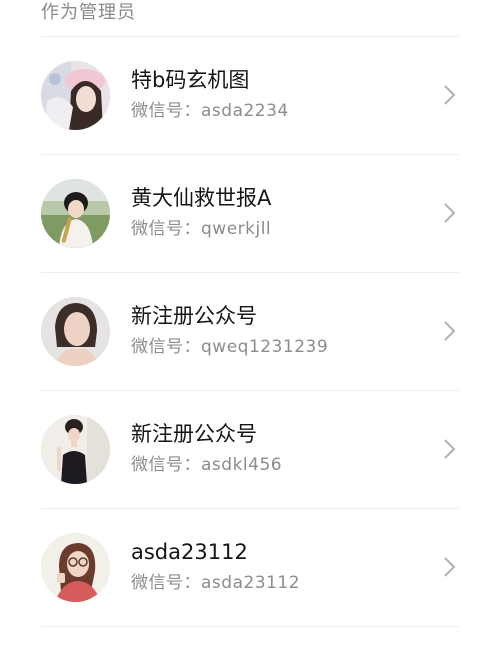  I want to click on account-id-value: asda23112, so click(251, 583).